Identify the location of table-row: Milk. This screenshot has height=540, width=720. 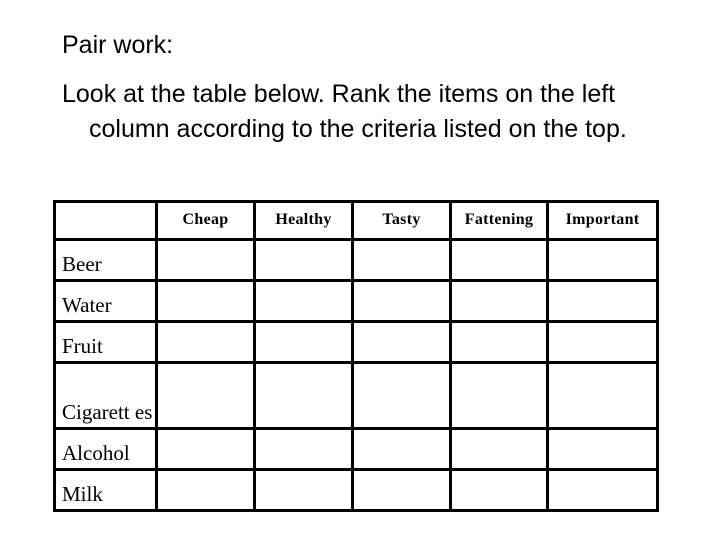
(356, 490).